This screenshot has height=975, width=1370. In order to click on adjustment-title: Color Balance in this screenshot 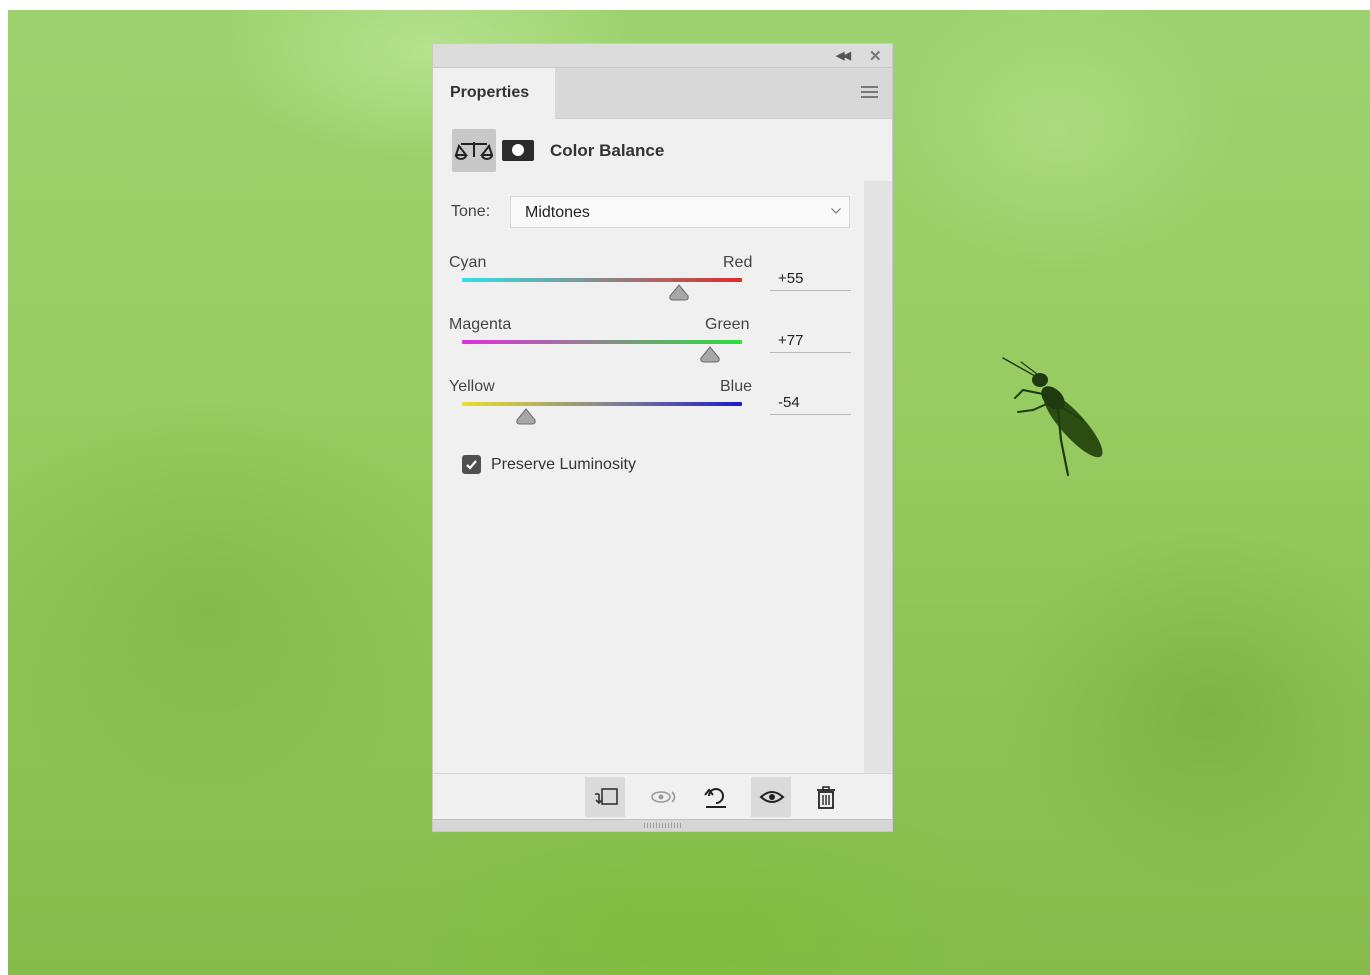, I will do `click(607, 150)`.